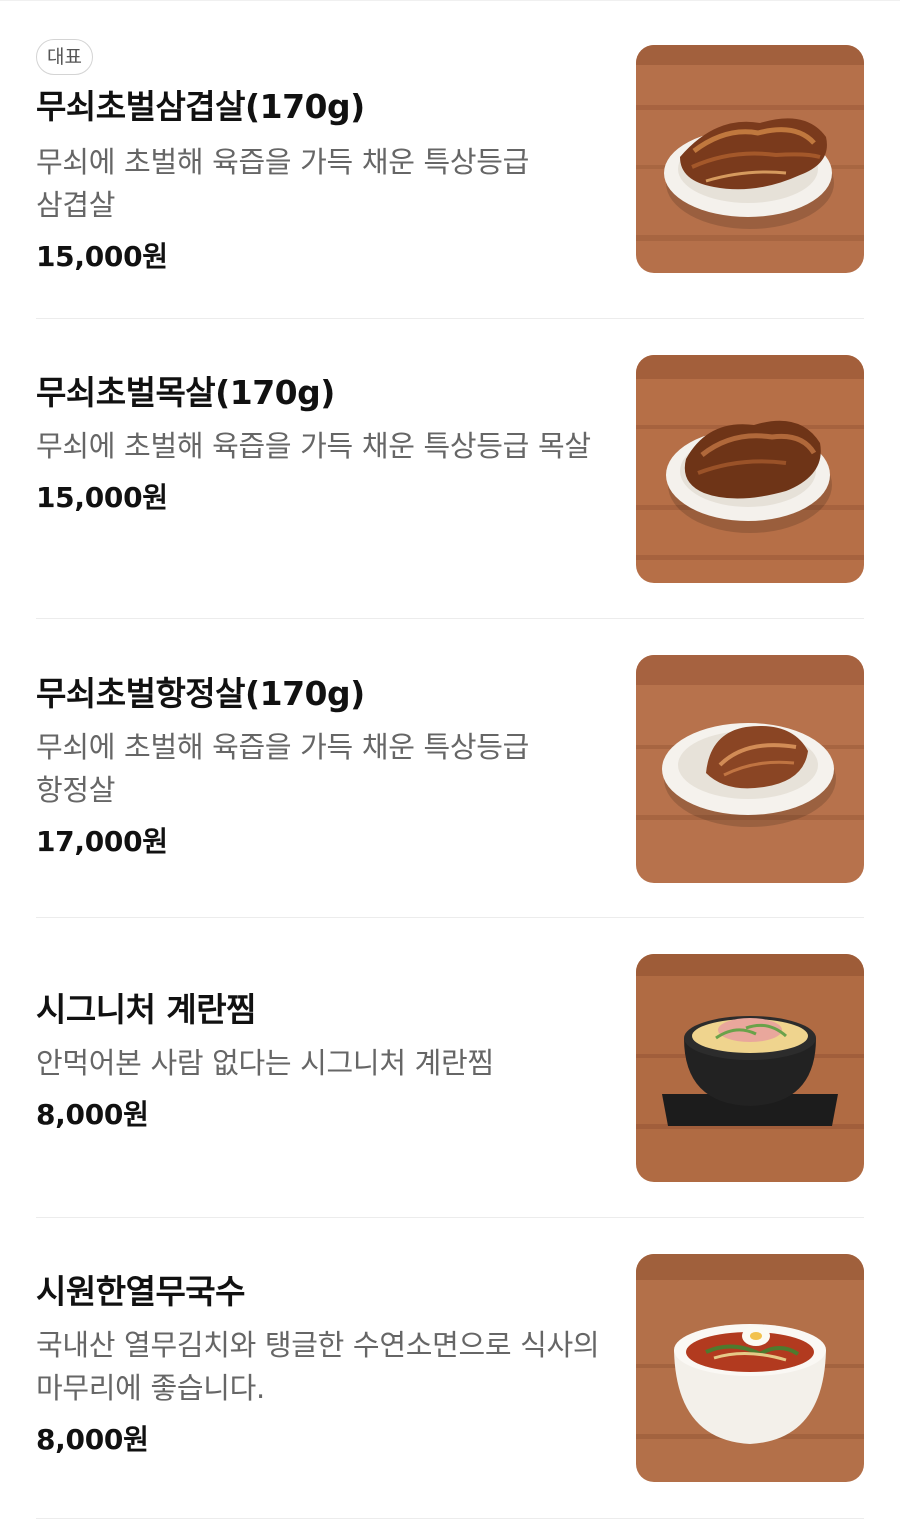 The image size is (900, 1521). I want to click on young-radish-noodles-image, so click(750, 1368).